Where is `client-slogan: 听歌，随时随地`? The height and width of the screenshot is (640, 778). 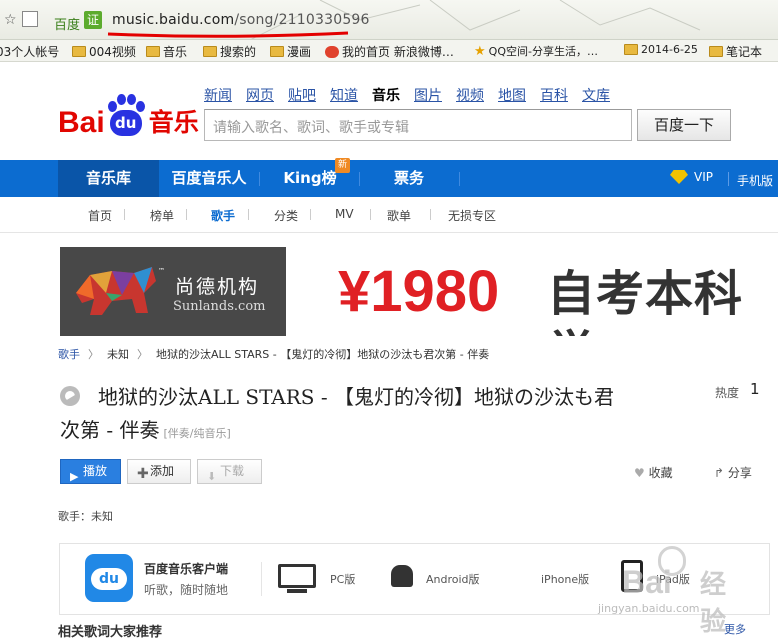
client-slogan: 听歌，随时随地 is located at coordinates (186, 590).